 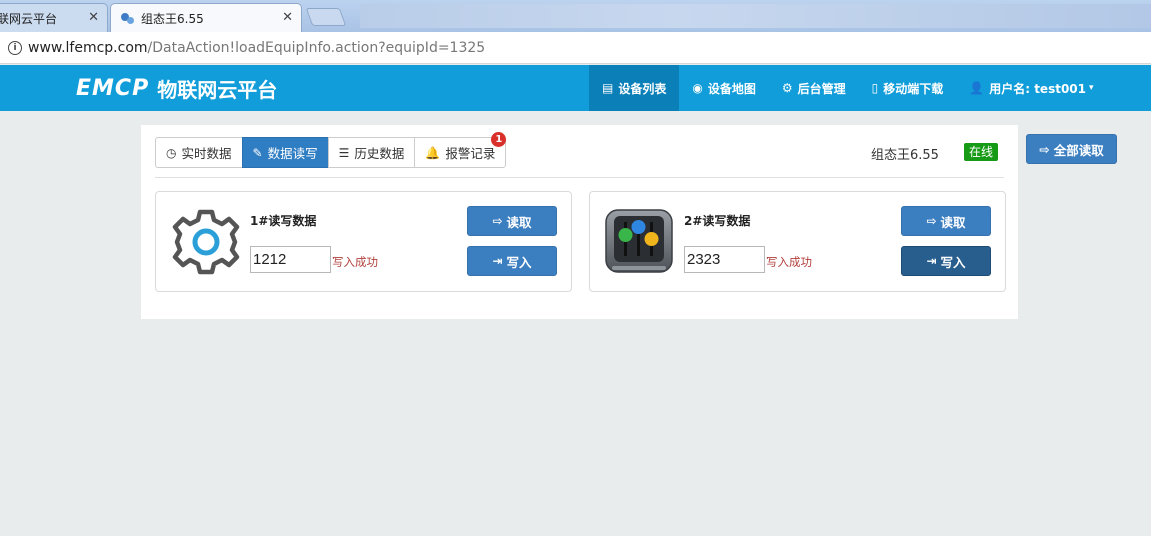 What do you see at coordinates (755, 16) in the screenshot?
I see `tabstrip-background` at bounding box center [755, 16].